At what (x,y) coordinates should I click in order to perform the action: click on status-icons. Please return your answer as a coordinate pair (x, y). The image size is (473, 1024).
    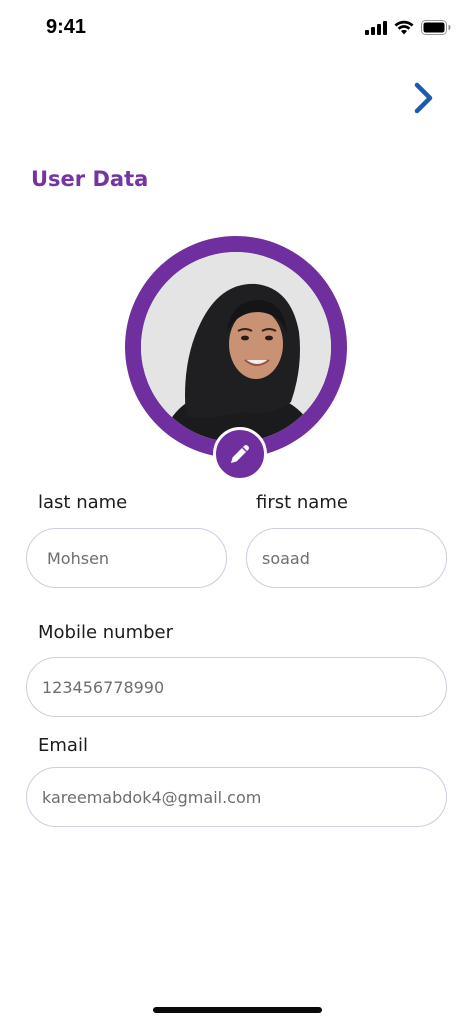
    Looking at the image, I should click on (408, 27).